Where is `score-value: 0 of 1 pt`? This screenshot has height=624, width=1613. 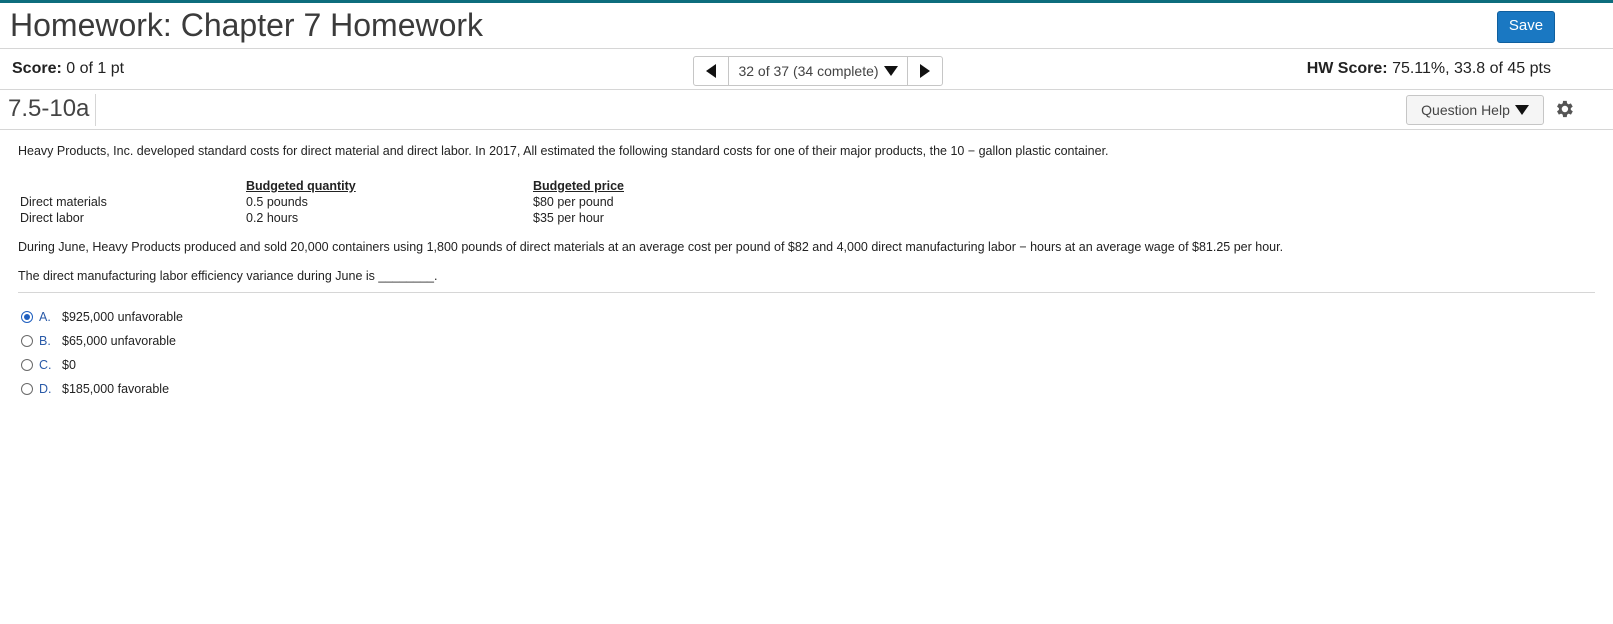
score-value: 0 of 1 pt is located at coordinates (95, 68).